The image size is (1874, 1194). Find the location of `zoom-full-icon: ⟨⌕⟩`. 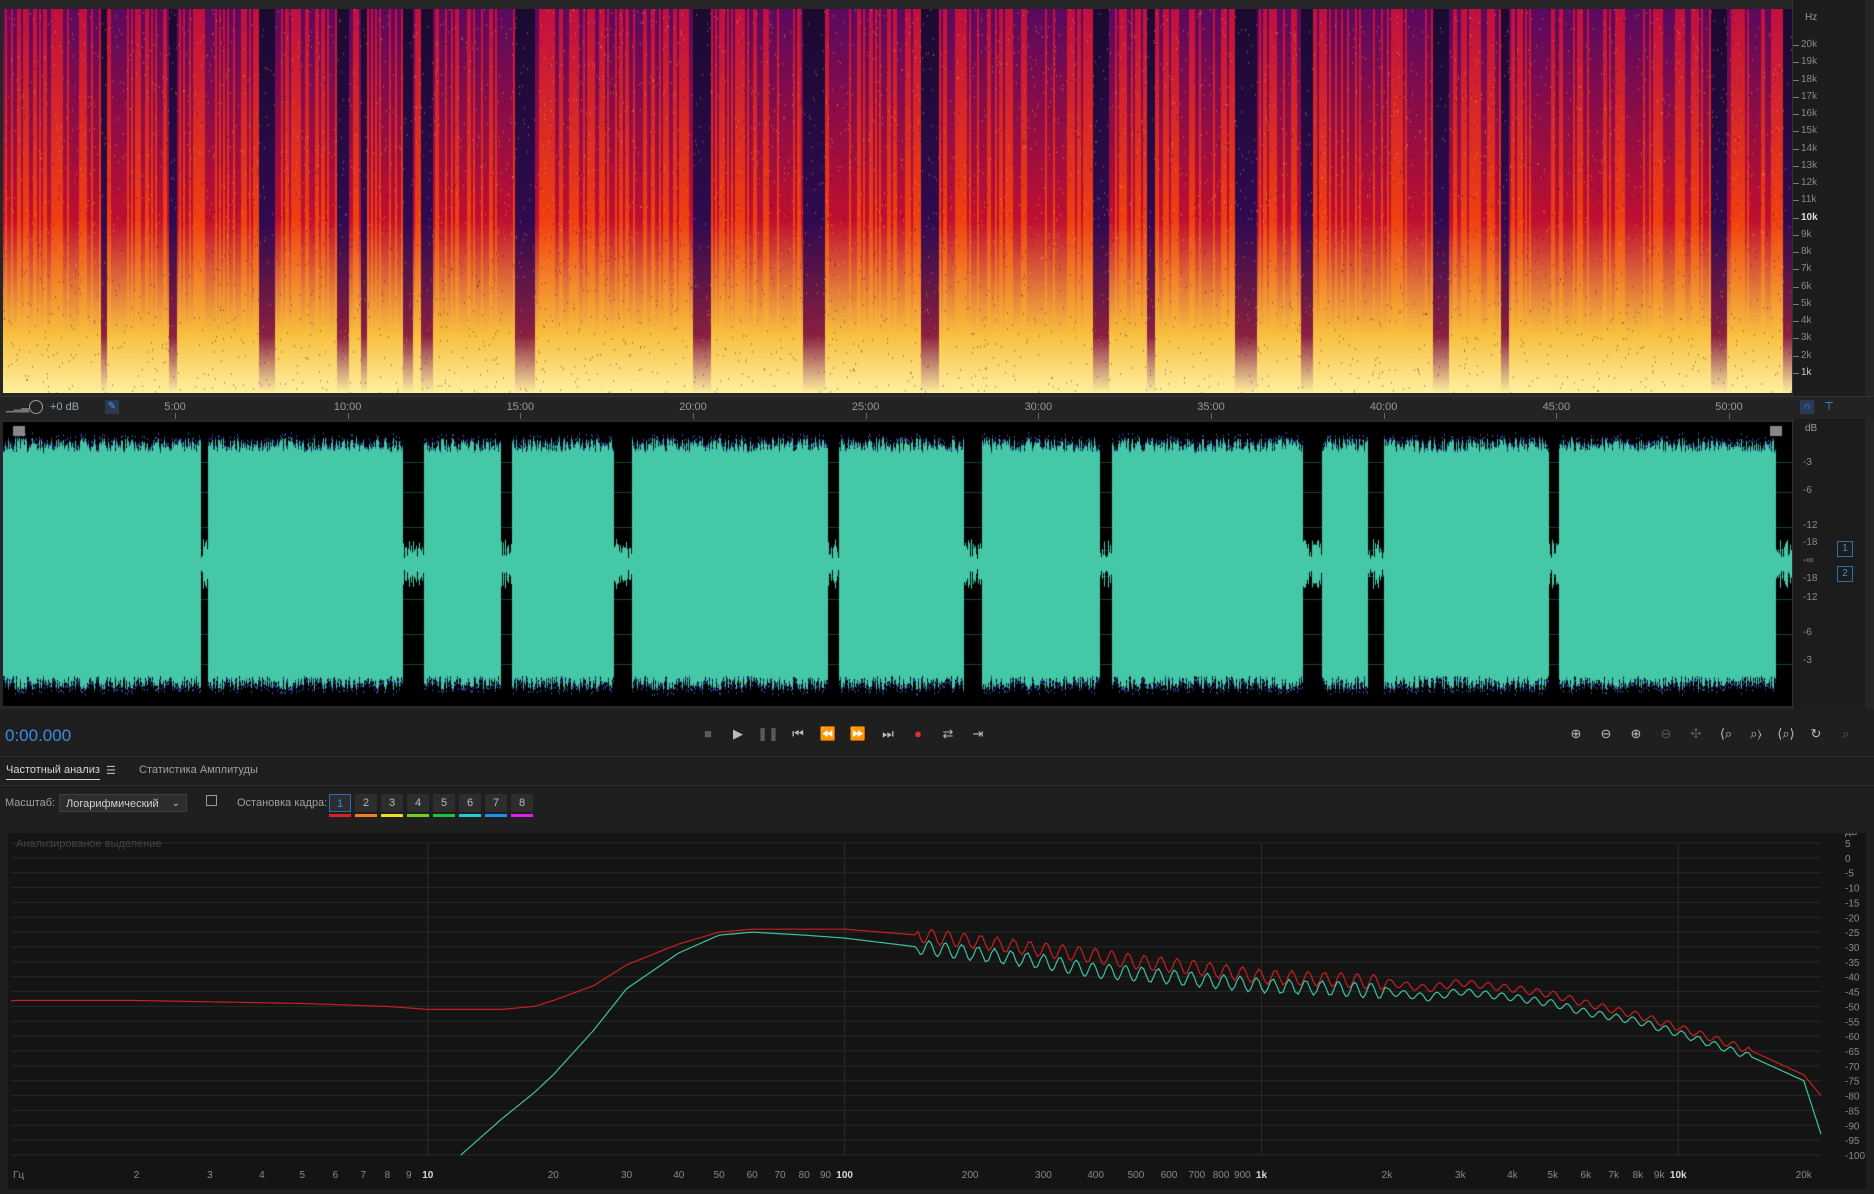

zoom-full-icon: ⟨⌕⟩ is located at coordinates (1786, 734).